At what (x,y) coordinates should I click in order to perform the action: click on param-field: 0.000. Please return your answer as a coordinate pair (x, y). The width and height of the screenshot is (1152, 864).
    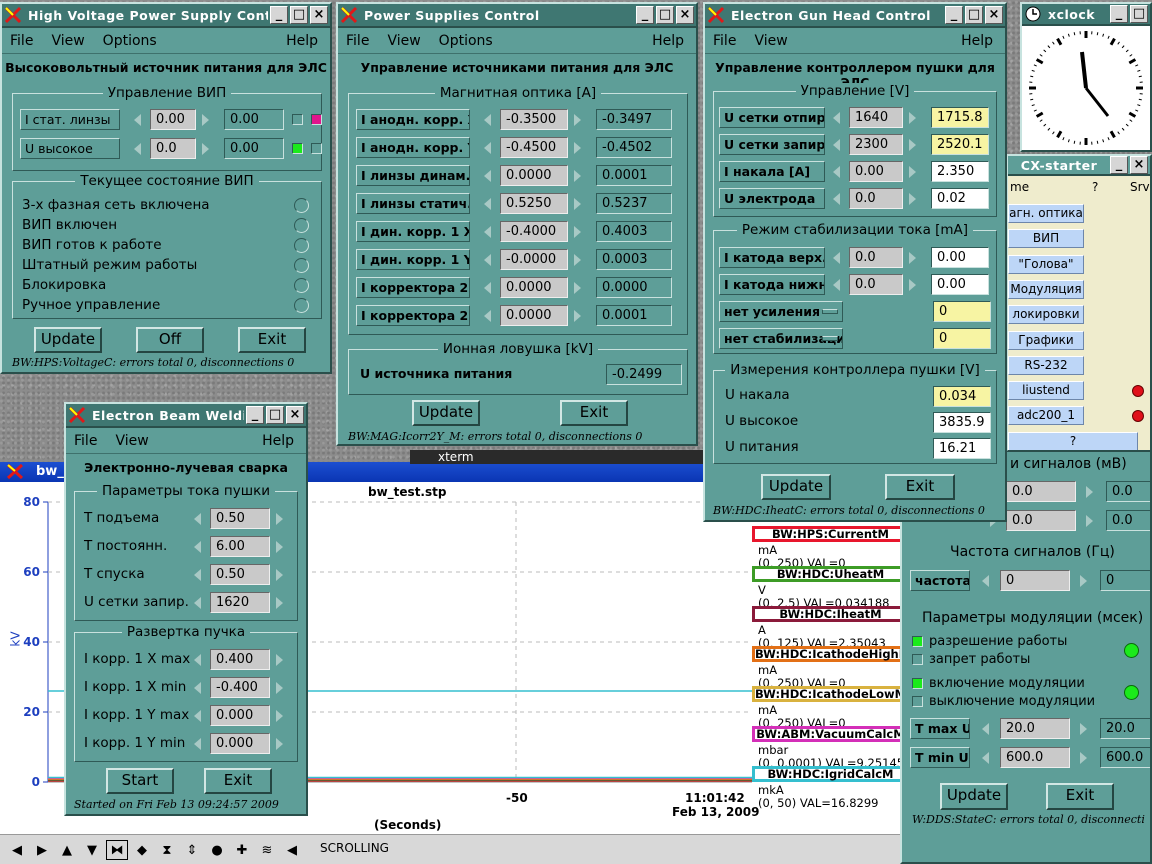
    Looking at the image, I should click on (240, 715).